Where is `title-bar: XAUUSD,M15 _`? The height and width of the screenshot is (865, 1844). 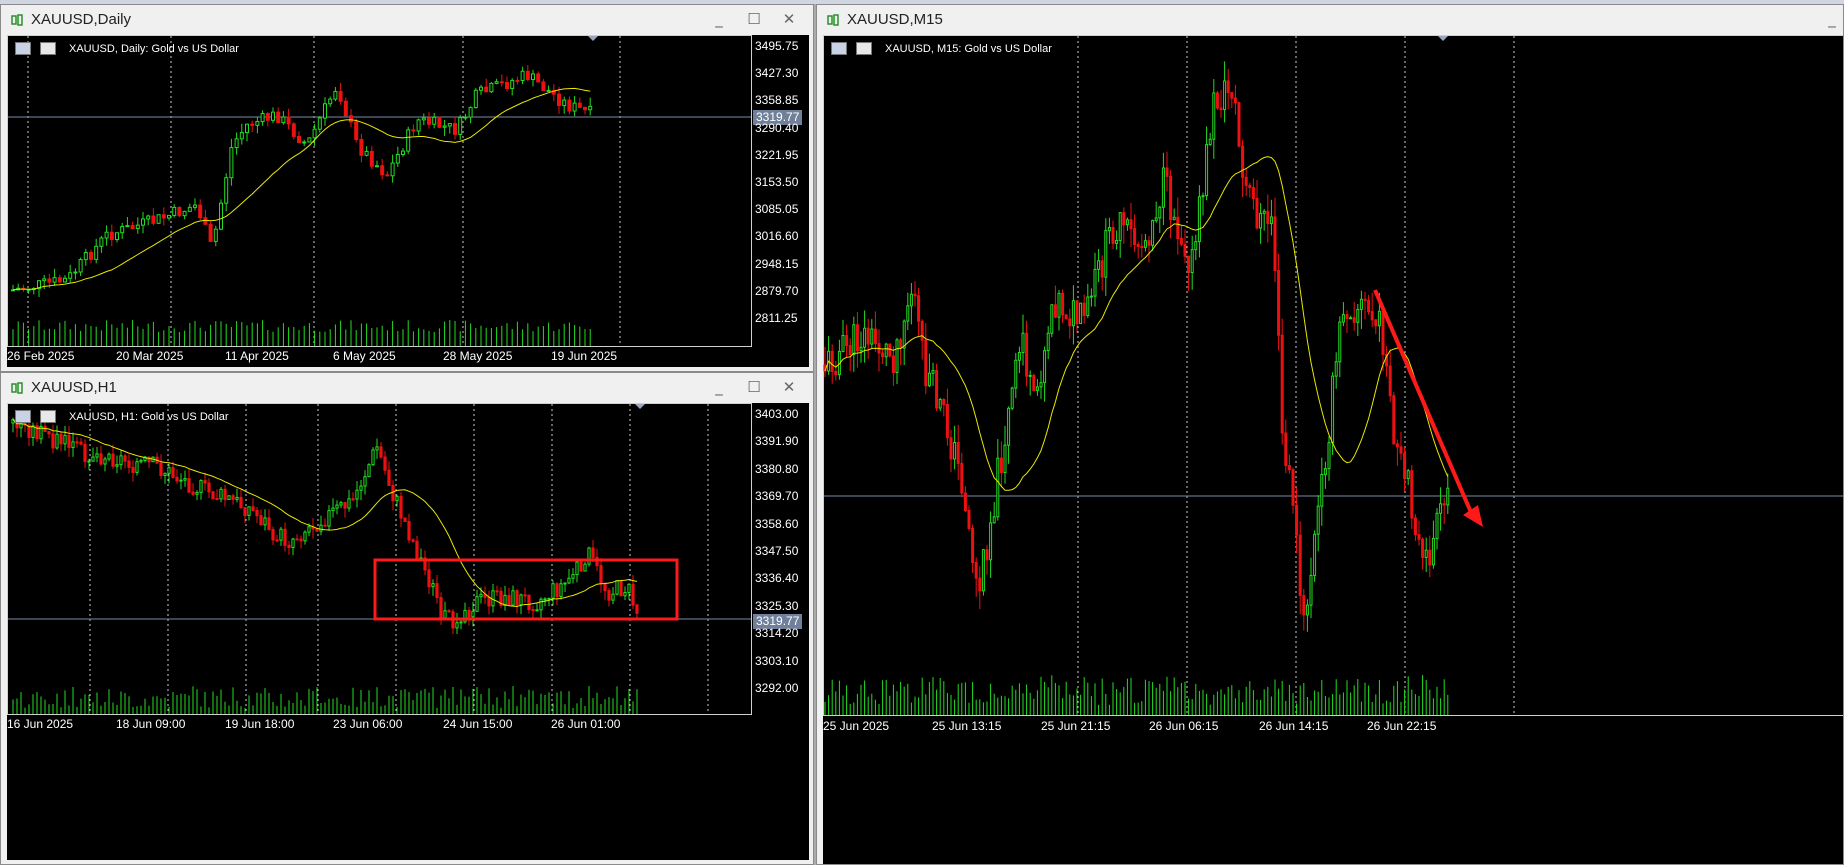
title-bar: XAUUSD,M15 _ is located at coordinates (1330, 20).